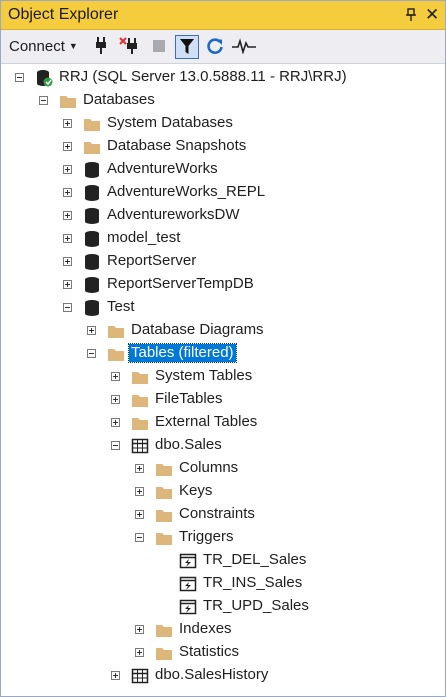 The height and width of the screenshot is (697, 446). What do you see at coordinates (221, 445) in the screenshot?
I see `tree-node-table-dbo-sales: dbo.Sales` at bounding box center [221, 445].